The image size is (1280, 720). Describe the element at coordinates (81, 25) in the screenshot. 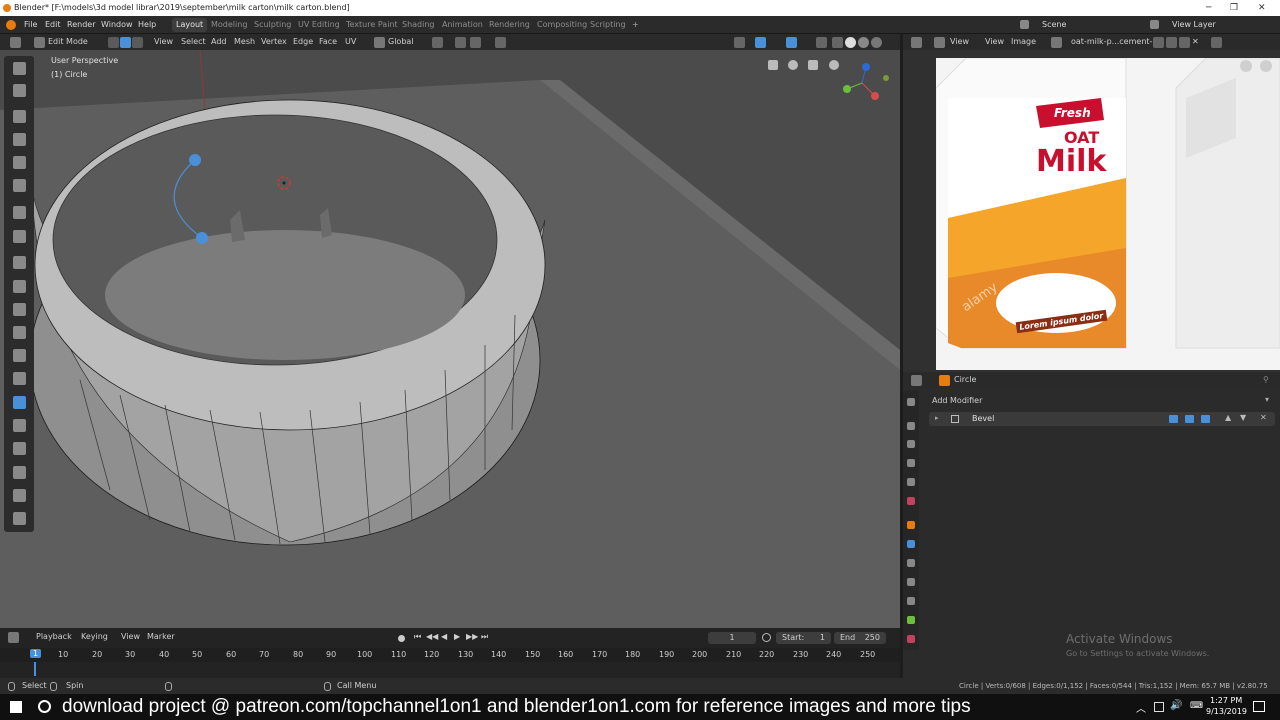

I see `menu-render: Render` at that location.